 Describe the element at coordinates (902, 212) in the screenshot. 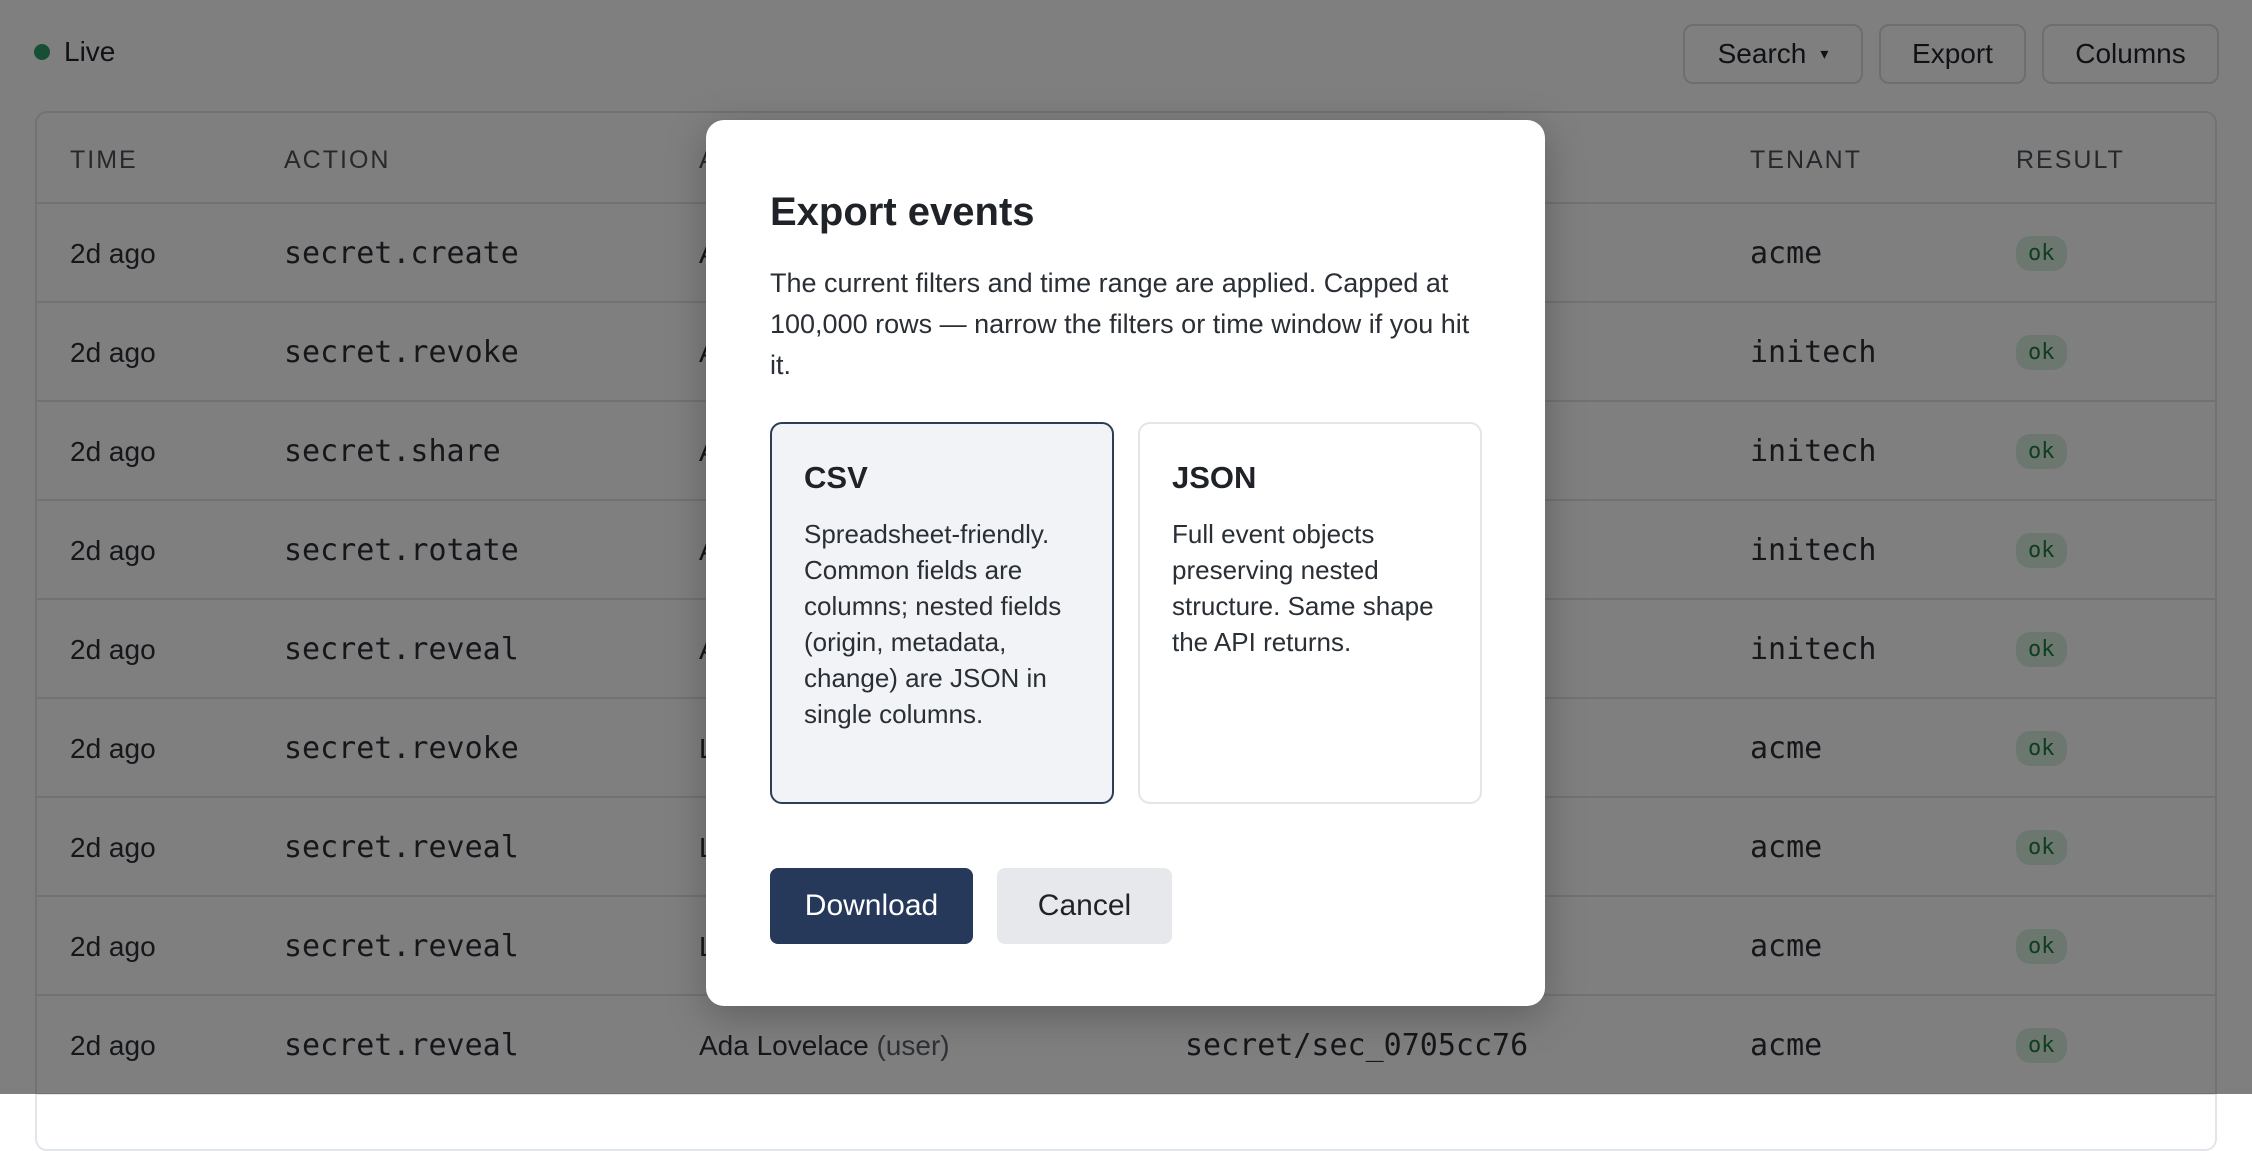

I see `dialog-title: Export events` at that location.